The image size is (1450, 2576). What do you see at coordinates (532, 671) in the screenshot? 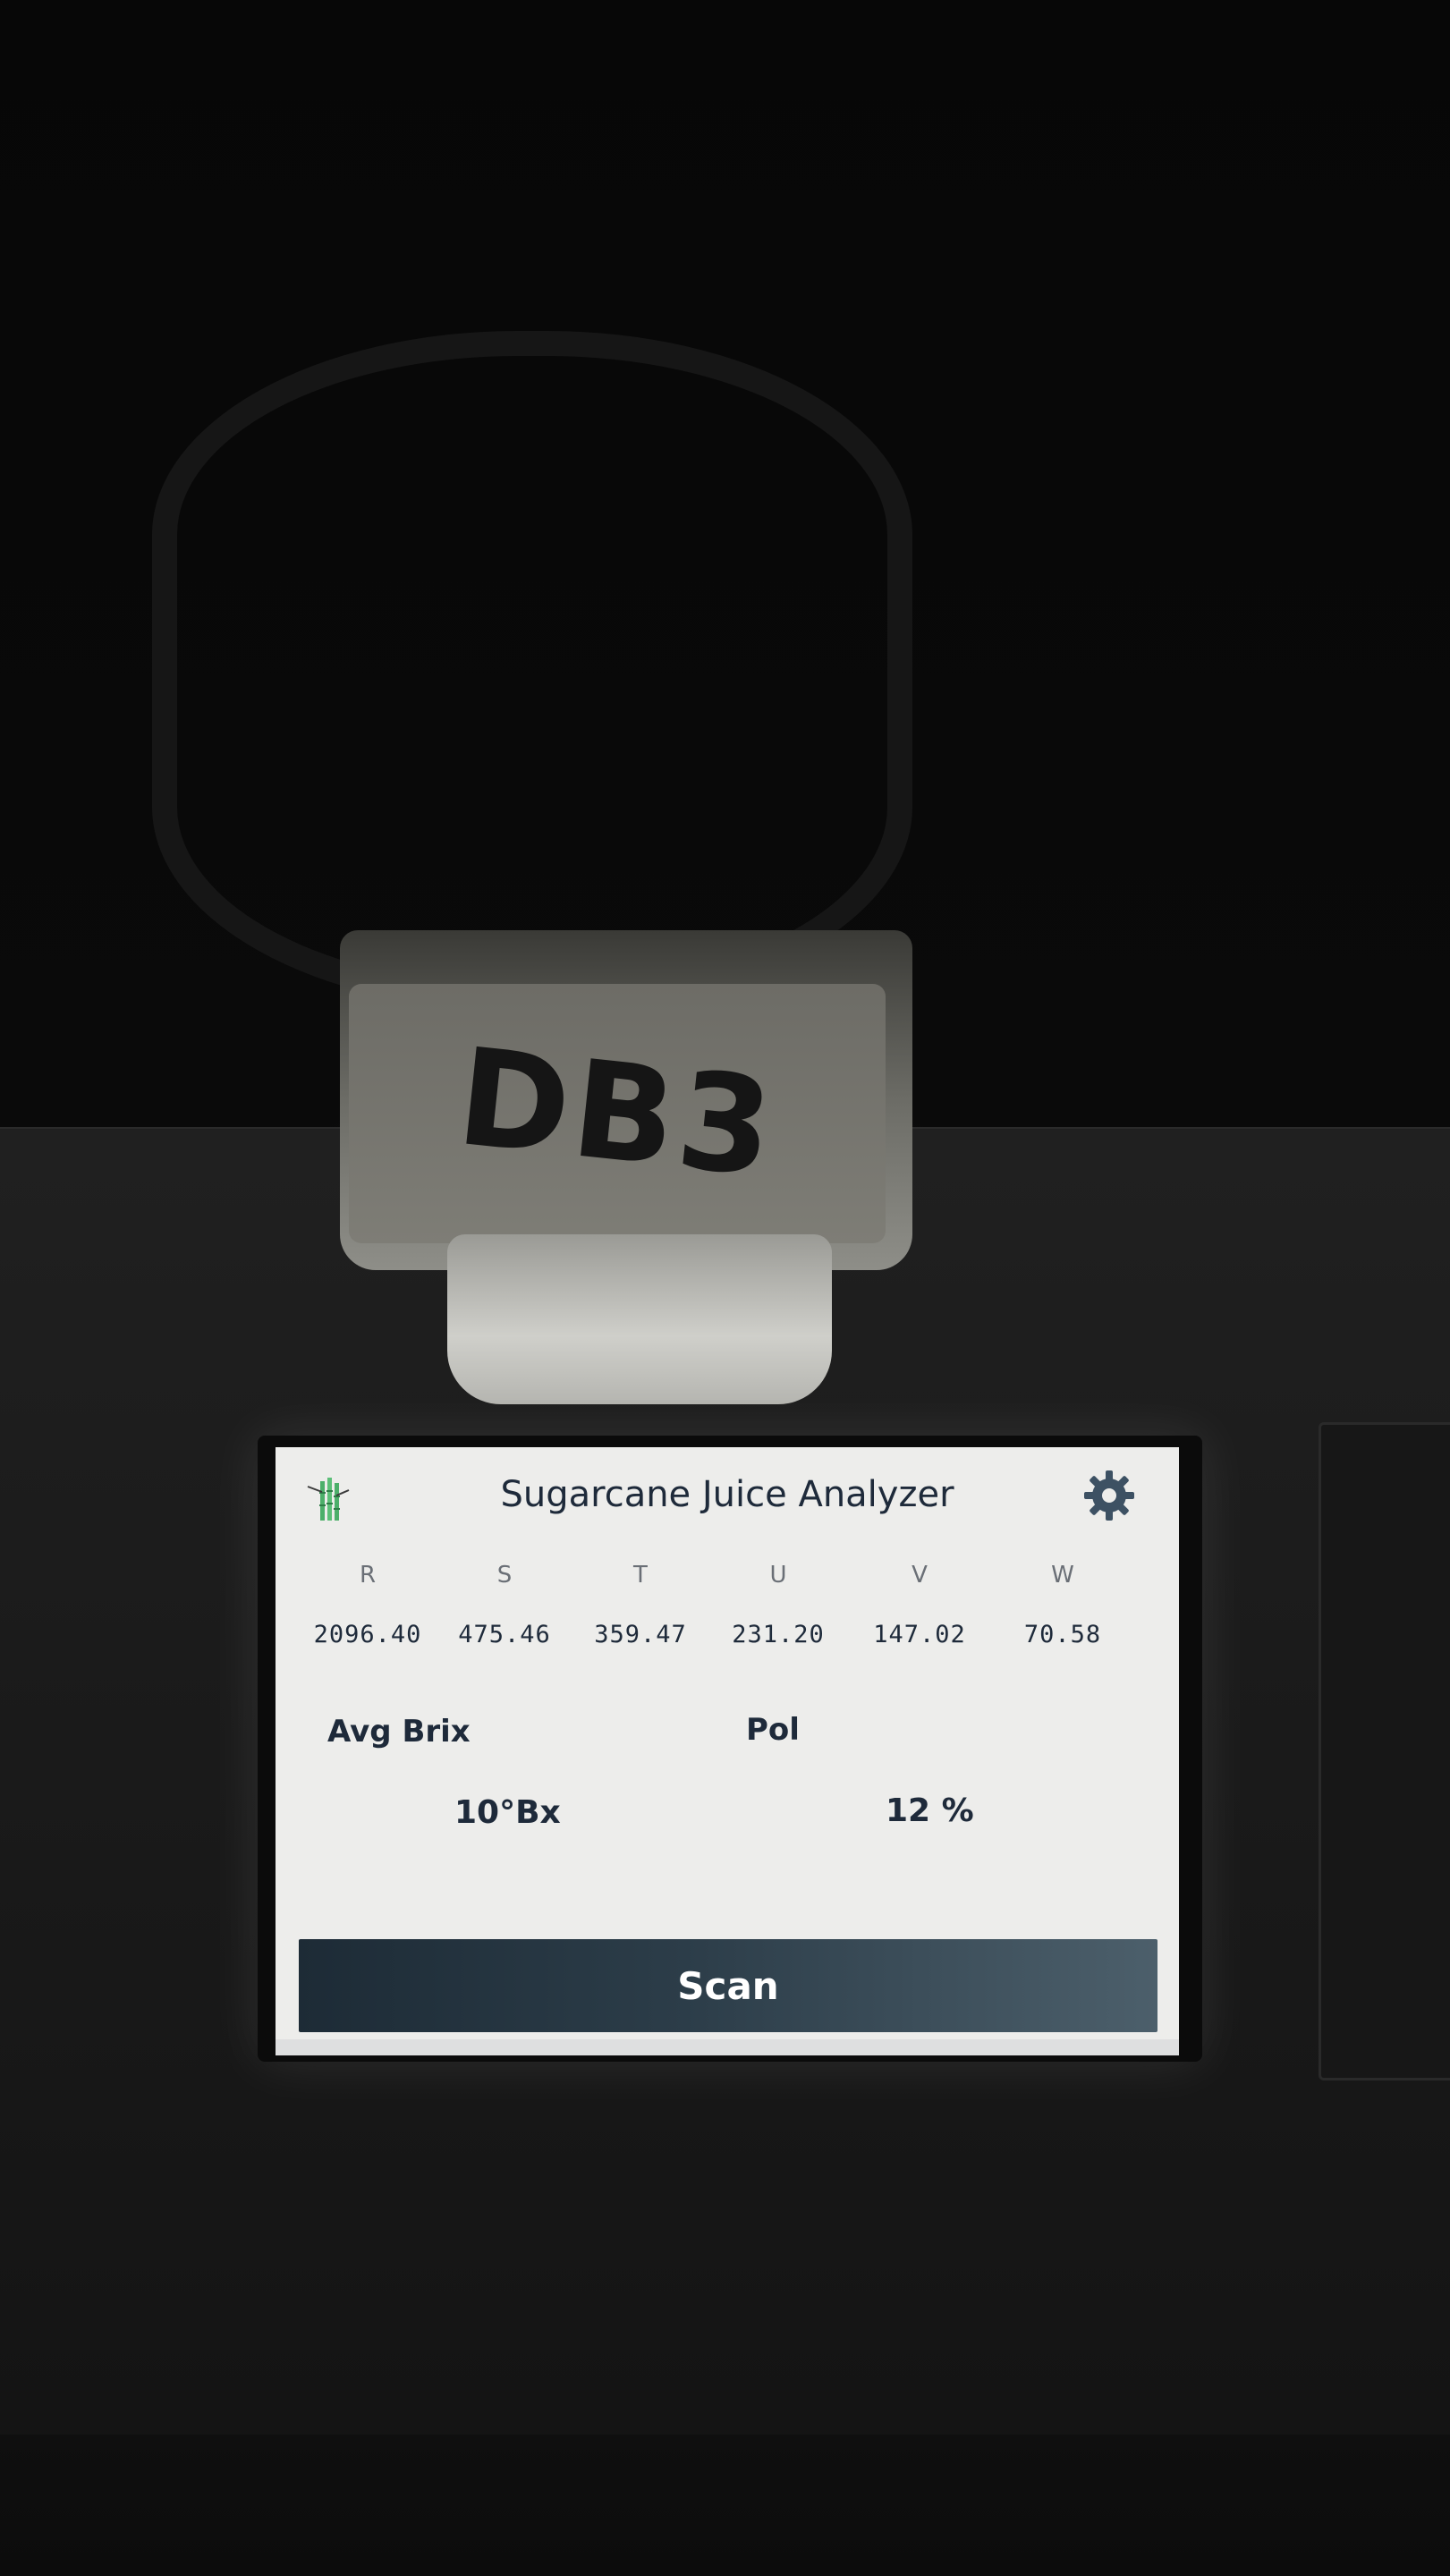
I see `sample-container-rim` at bounding box center [532, 671].